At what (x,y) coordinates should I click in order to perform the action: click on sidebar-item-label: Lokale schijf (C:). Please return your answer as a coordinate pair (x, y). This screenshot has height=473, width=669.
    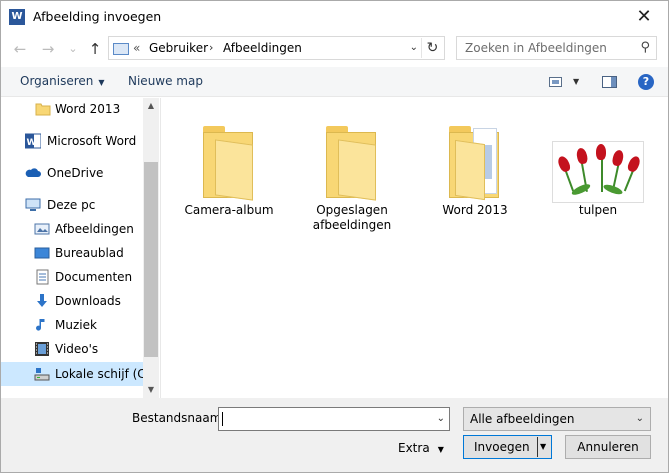
    Looking at the image, I should click on (105, 374).